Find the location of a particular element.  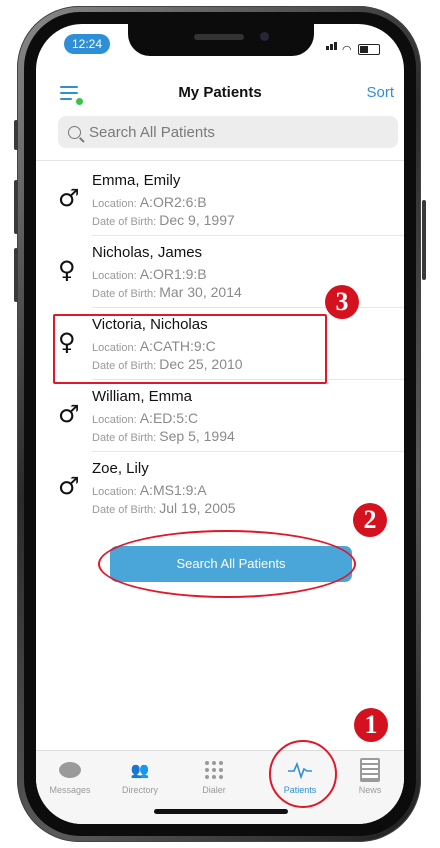

tab-label: News is located at coordinates (370, 790).